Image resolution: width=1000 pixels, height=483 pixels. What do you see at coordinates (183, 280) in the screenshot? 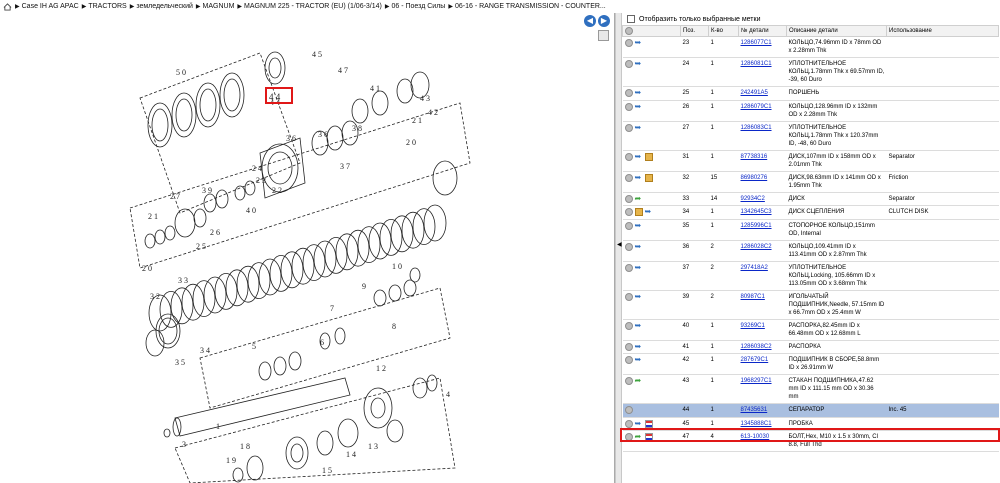
I see `callout-label: 3 3` at bounding box center [183, 280].